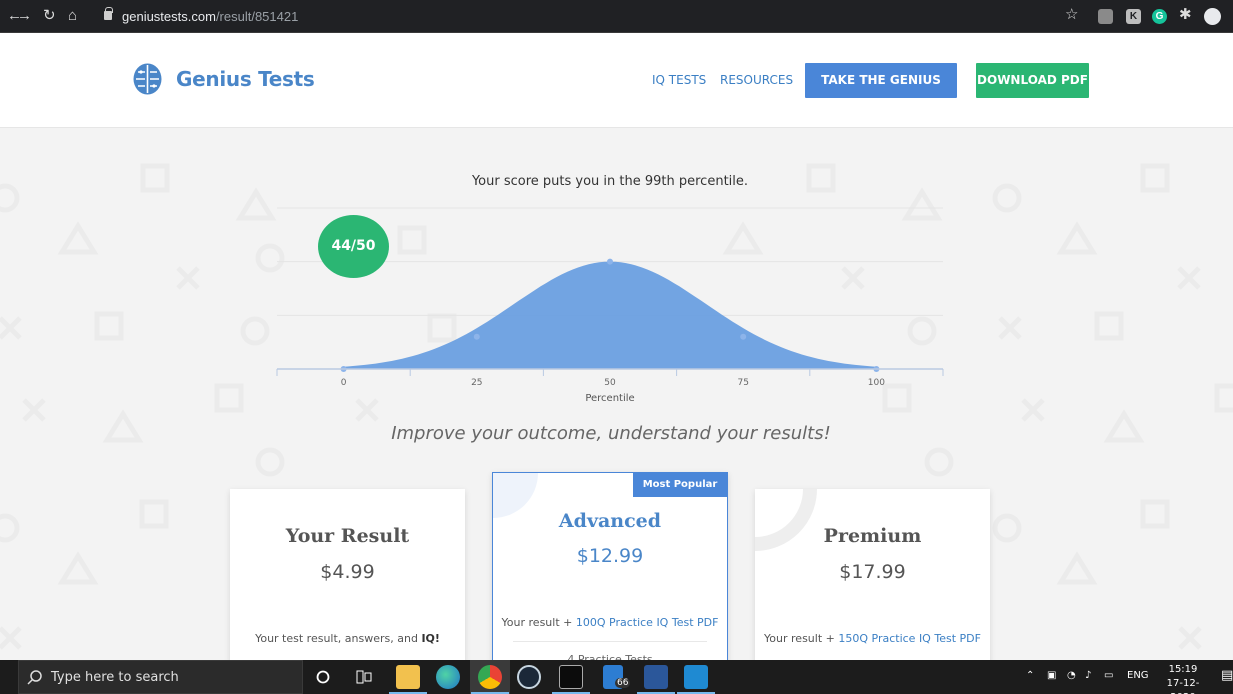 The image size is (1233, 694). What do you see at coordinates (881, 92) in the screenshot?
I see `take-genius-test-button: TAKE THE GENIUS TEST` at bounding box center [881, 92].